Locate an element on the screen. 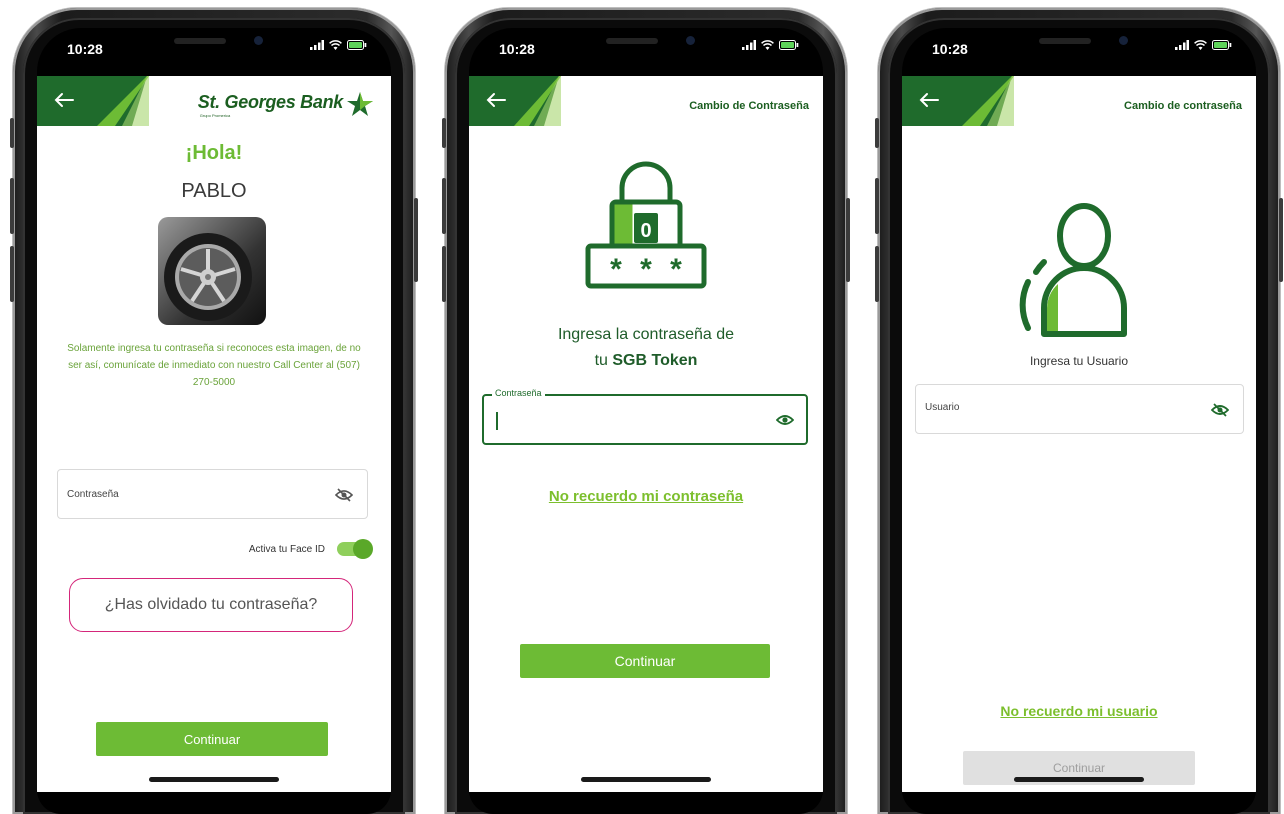 The height and width of the screenshot is (814, 1284). text-cursor is located at coordinates (497, 421).